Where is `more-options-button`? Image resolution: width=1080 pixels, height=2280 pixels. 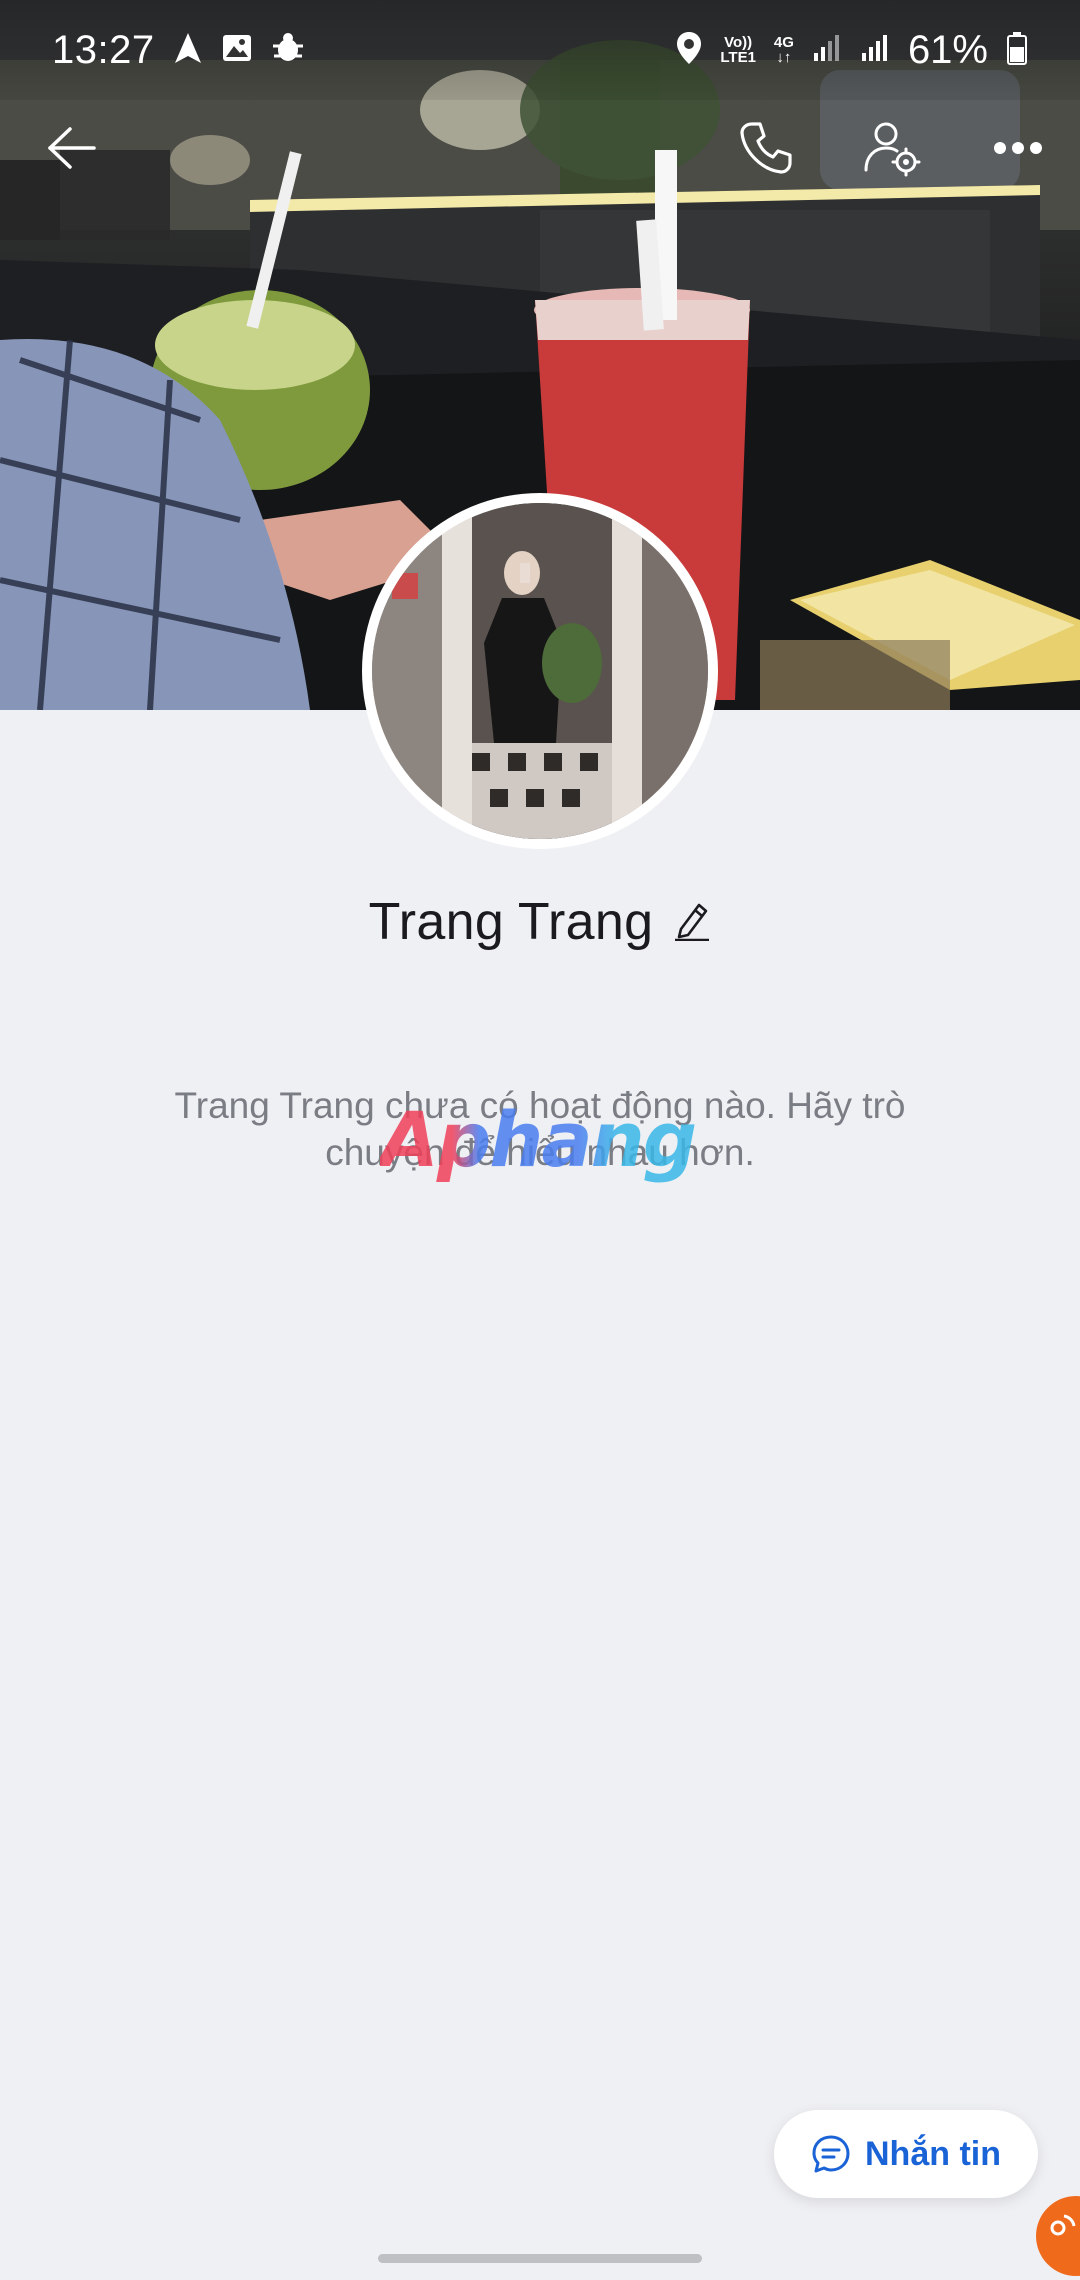 more-options-button is located at coordinates (1018, 148).